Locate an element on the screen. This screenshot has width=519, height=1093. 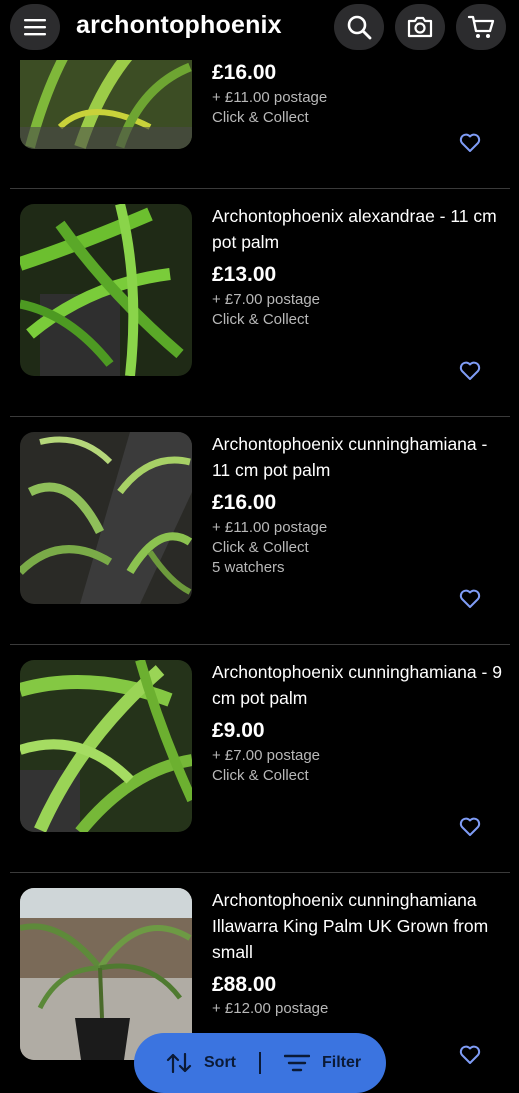
top-bar: archontophoenix is located at coordinates (259, 30).